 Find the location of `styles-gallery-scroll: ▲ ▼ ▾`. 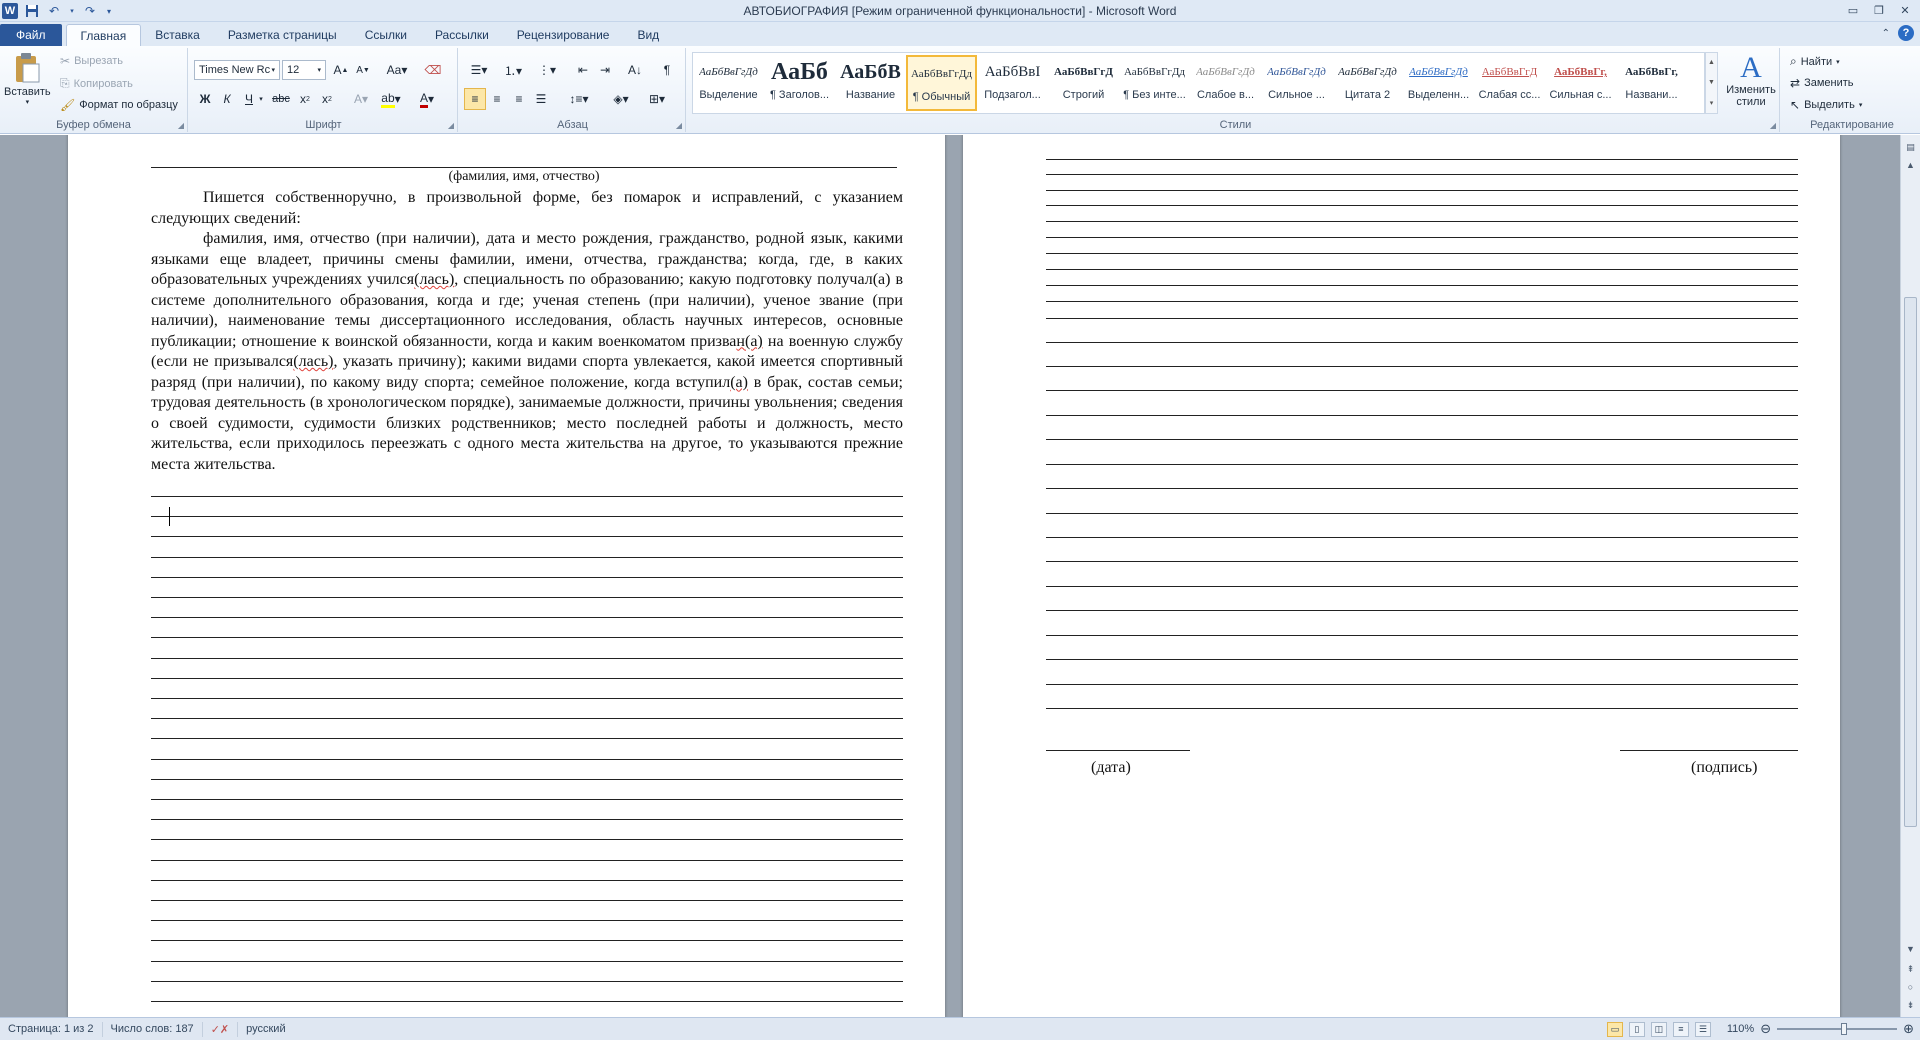

styles-gallery-scroll: ▲ ▼ ▾ is located at coordinates (1711, 83).